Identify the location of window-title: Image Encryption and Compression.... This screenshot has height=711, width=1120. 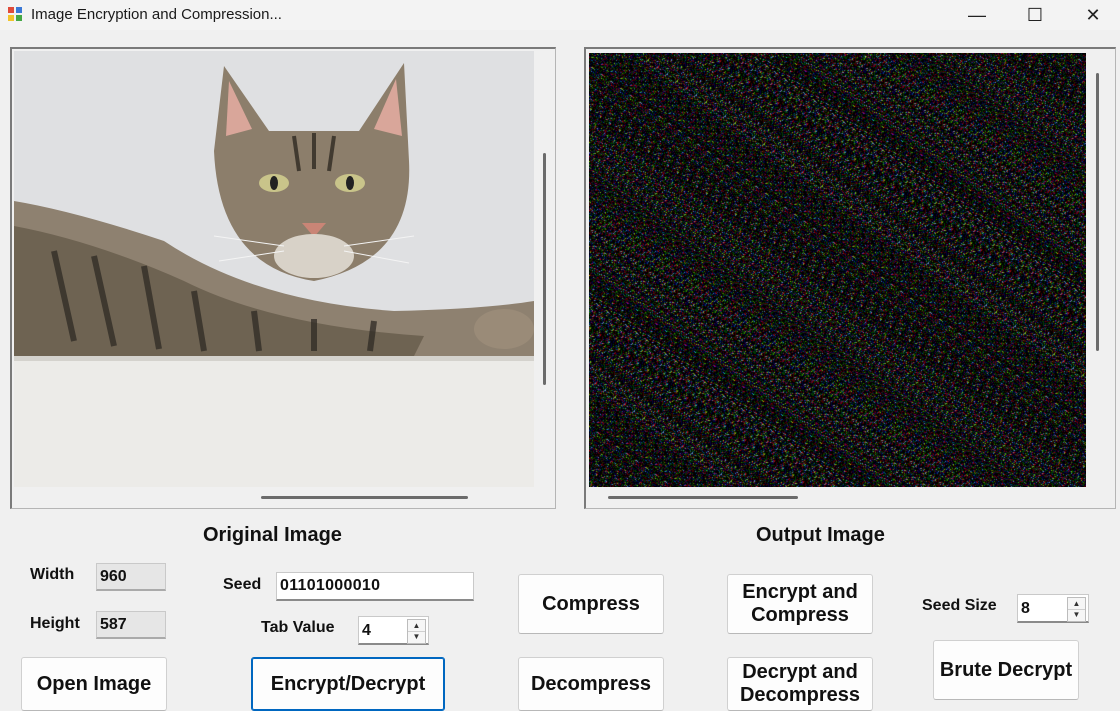
(156, 14).